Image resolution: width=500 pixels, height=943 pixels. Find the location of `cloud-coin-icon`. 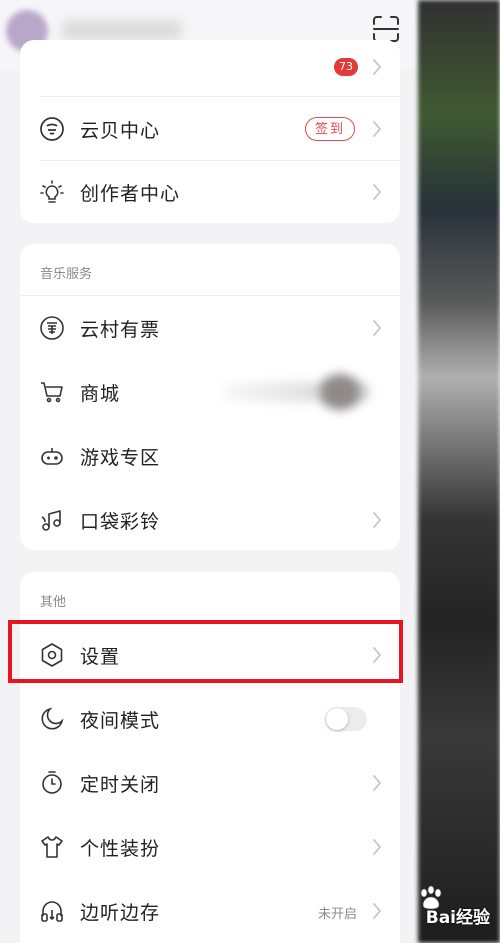

cloud-coin-icon is located at coordinates (52, 129).